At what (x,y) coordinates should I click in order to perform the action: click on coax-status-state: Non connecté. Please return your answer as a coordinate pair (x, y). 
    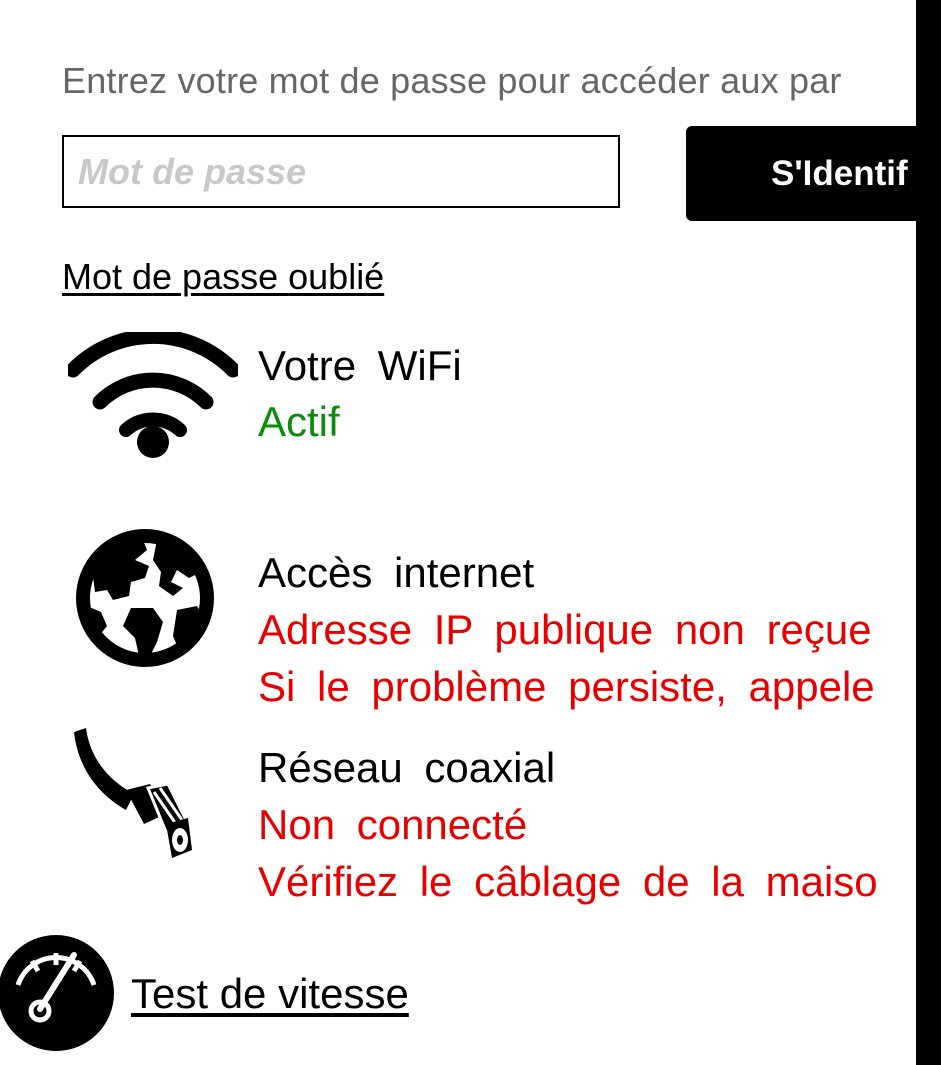
    Looking at the image, I should click on (393, 824).